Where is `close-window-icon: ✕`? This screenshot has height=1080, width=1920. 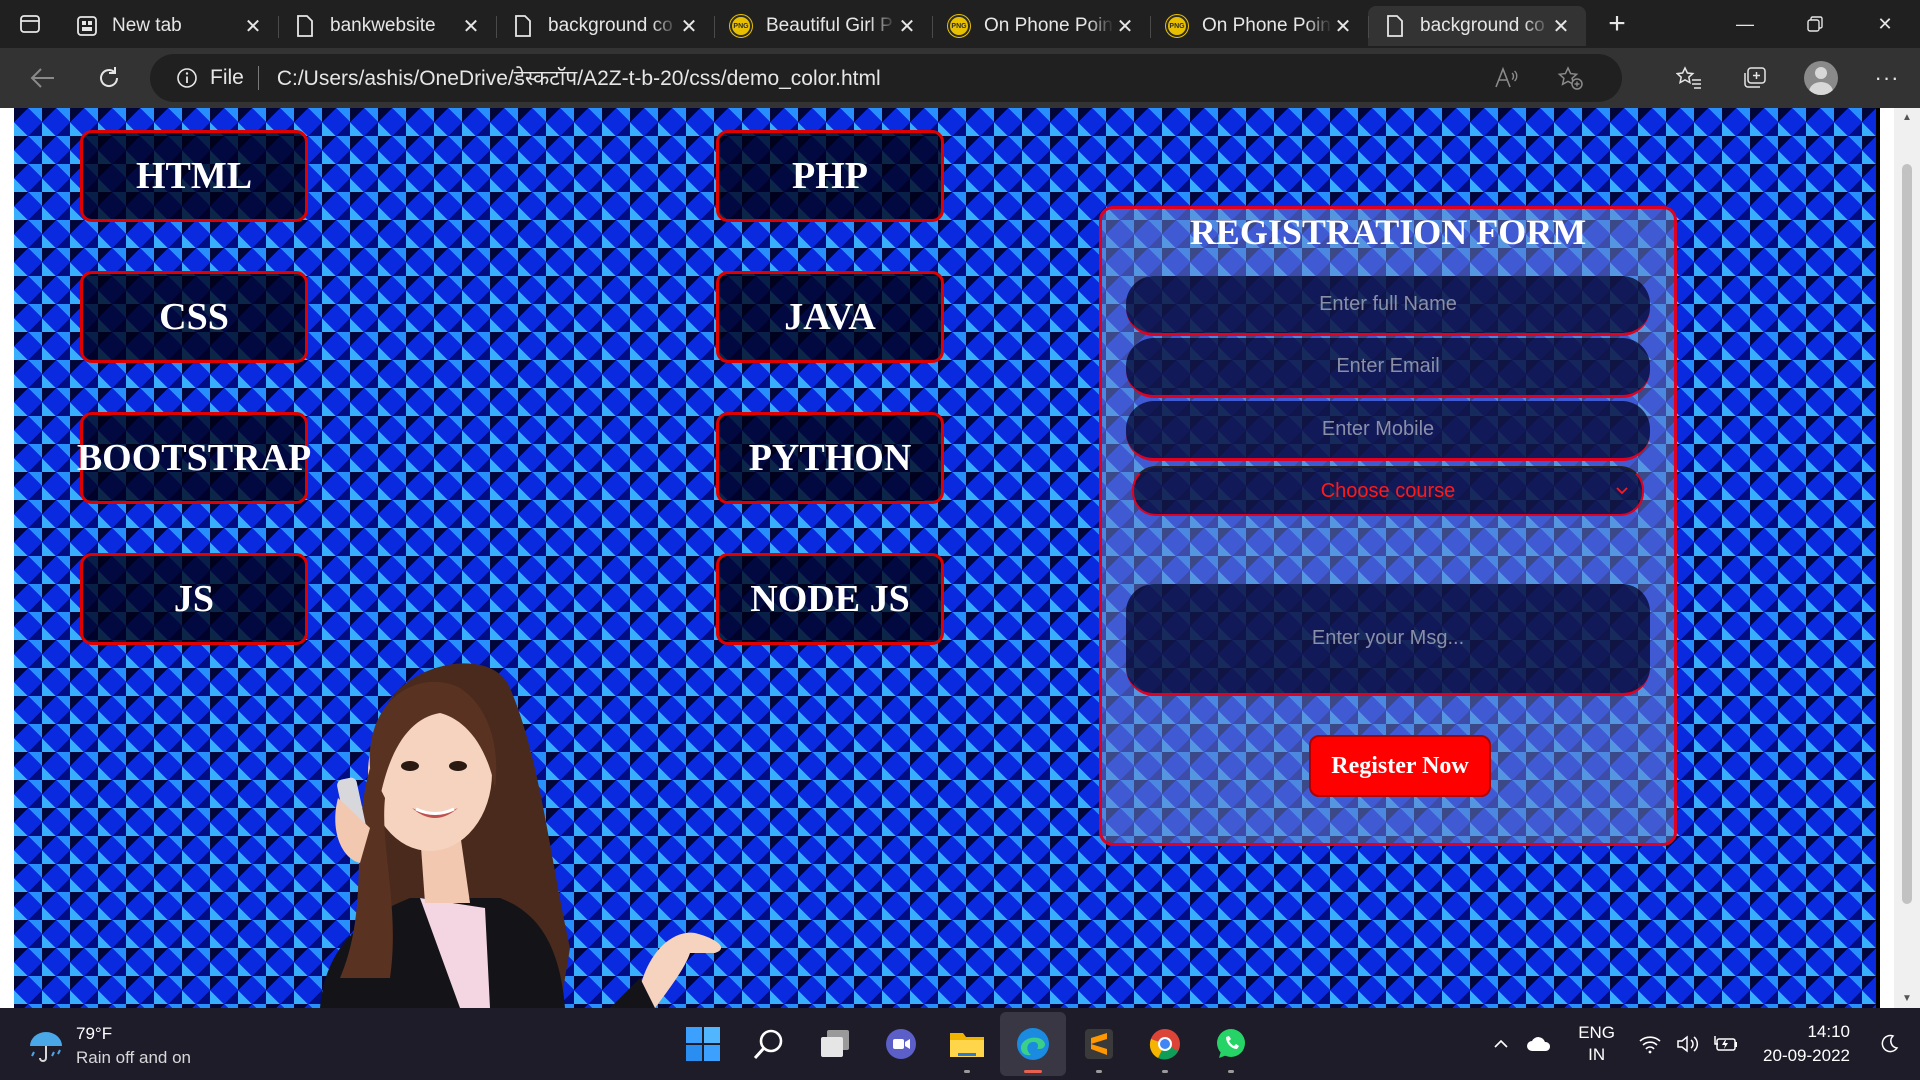 close-window-icon: ✕ is located at coordinates (1885, 24).